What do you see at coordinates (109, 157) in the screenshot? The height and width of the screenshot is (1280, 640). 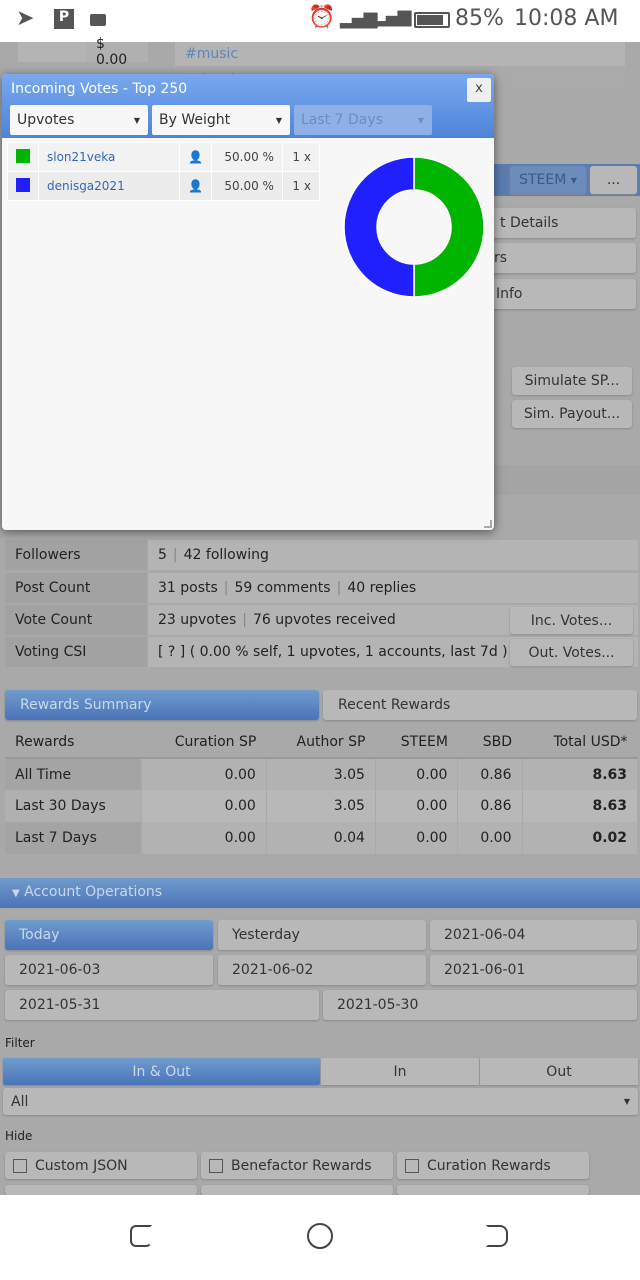 I see `voter-link: slon21veka` at bounding box center [109, 157].